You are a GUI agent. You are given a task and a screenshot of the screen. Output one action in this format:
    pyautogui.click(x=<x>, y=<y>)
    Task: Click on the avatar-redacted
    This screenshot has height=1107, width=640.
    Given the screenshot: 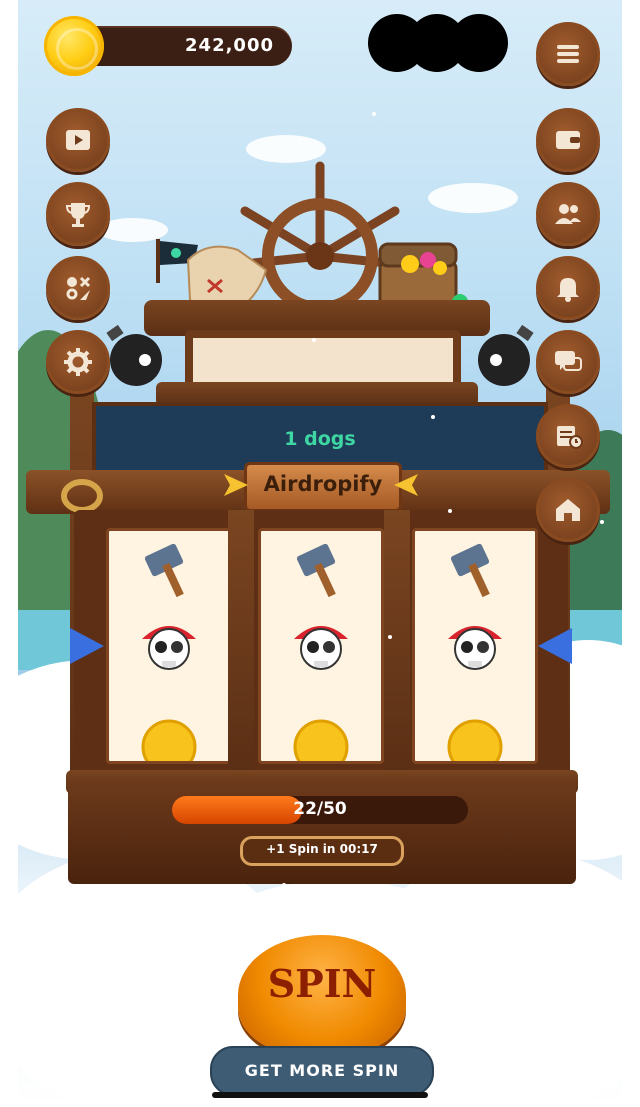 What is the action you would take?
    pyautogui.click(x=479, y=43)
    